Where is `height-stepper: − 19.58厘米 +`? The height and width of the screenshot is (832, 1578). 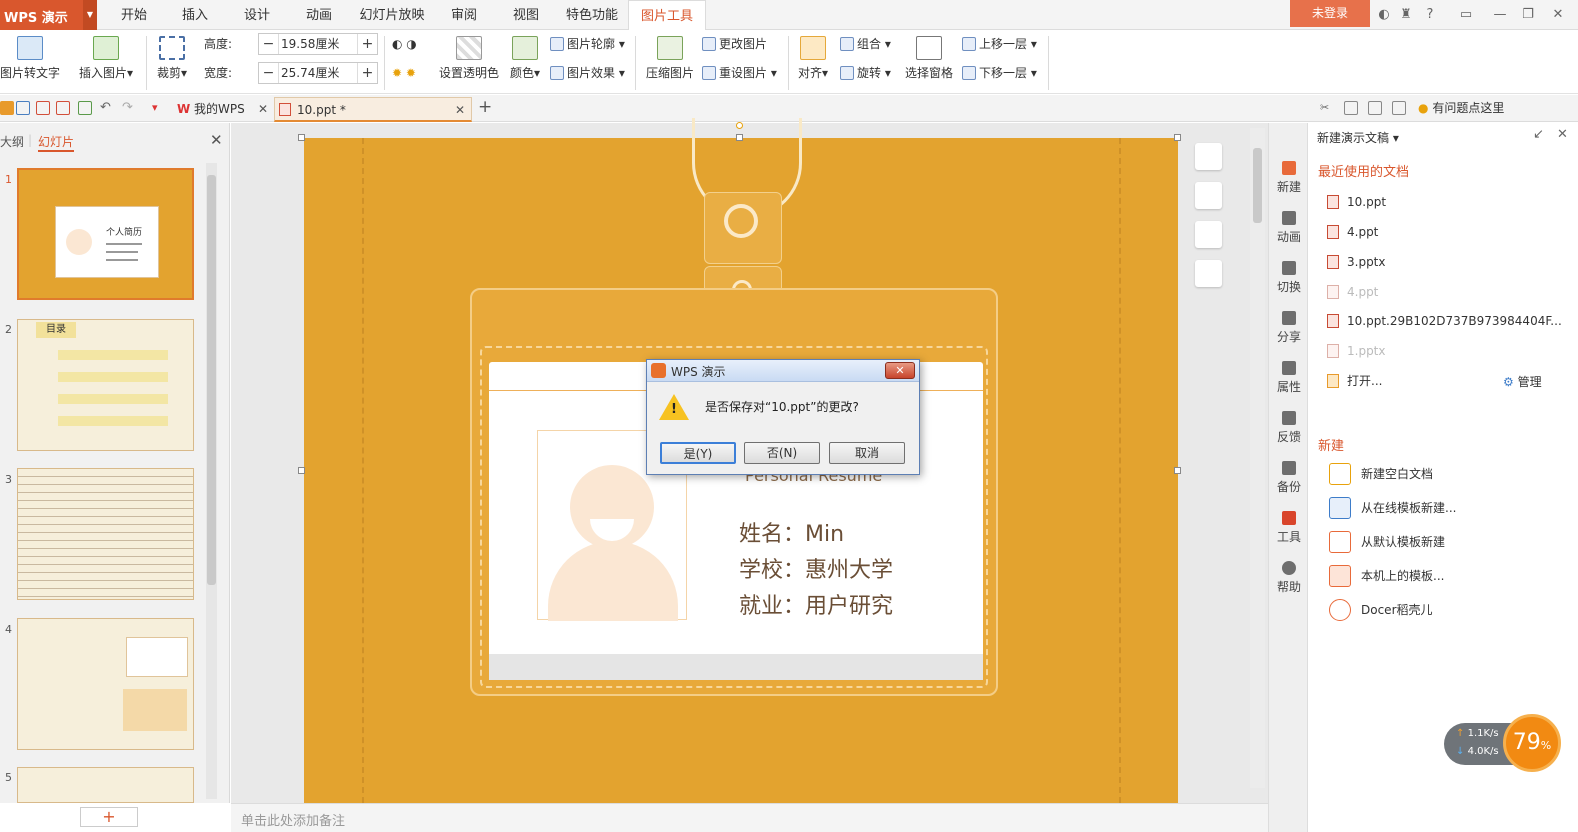 height-stepper: − 19.58厘米 + is located at coordinates (318, 44).